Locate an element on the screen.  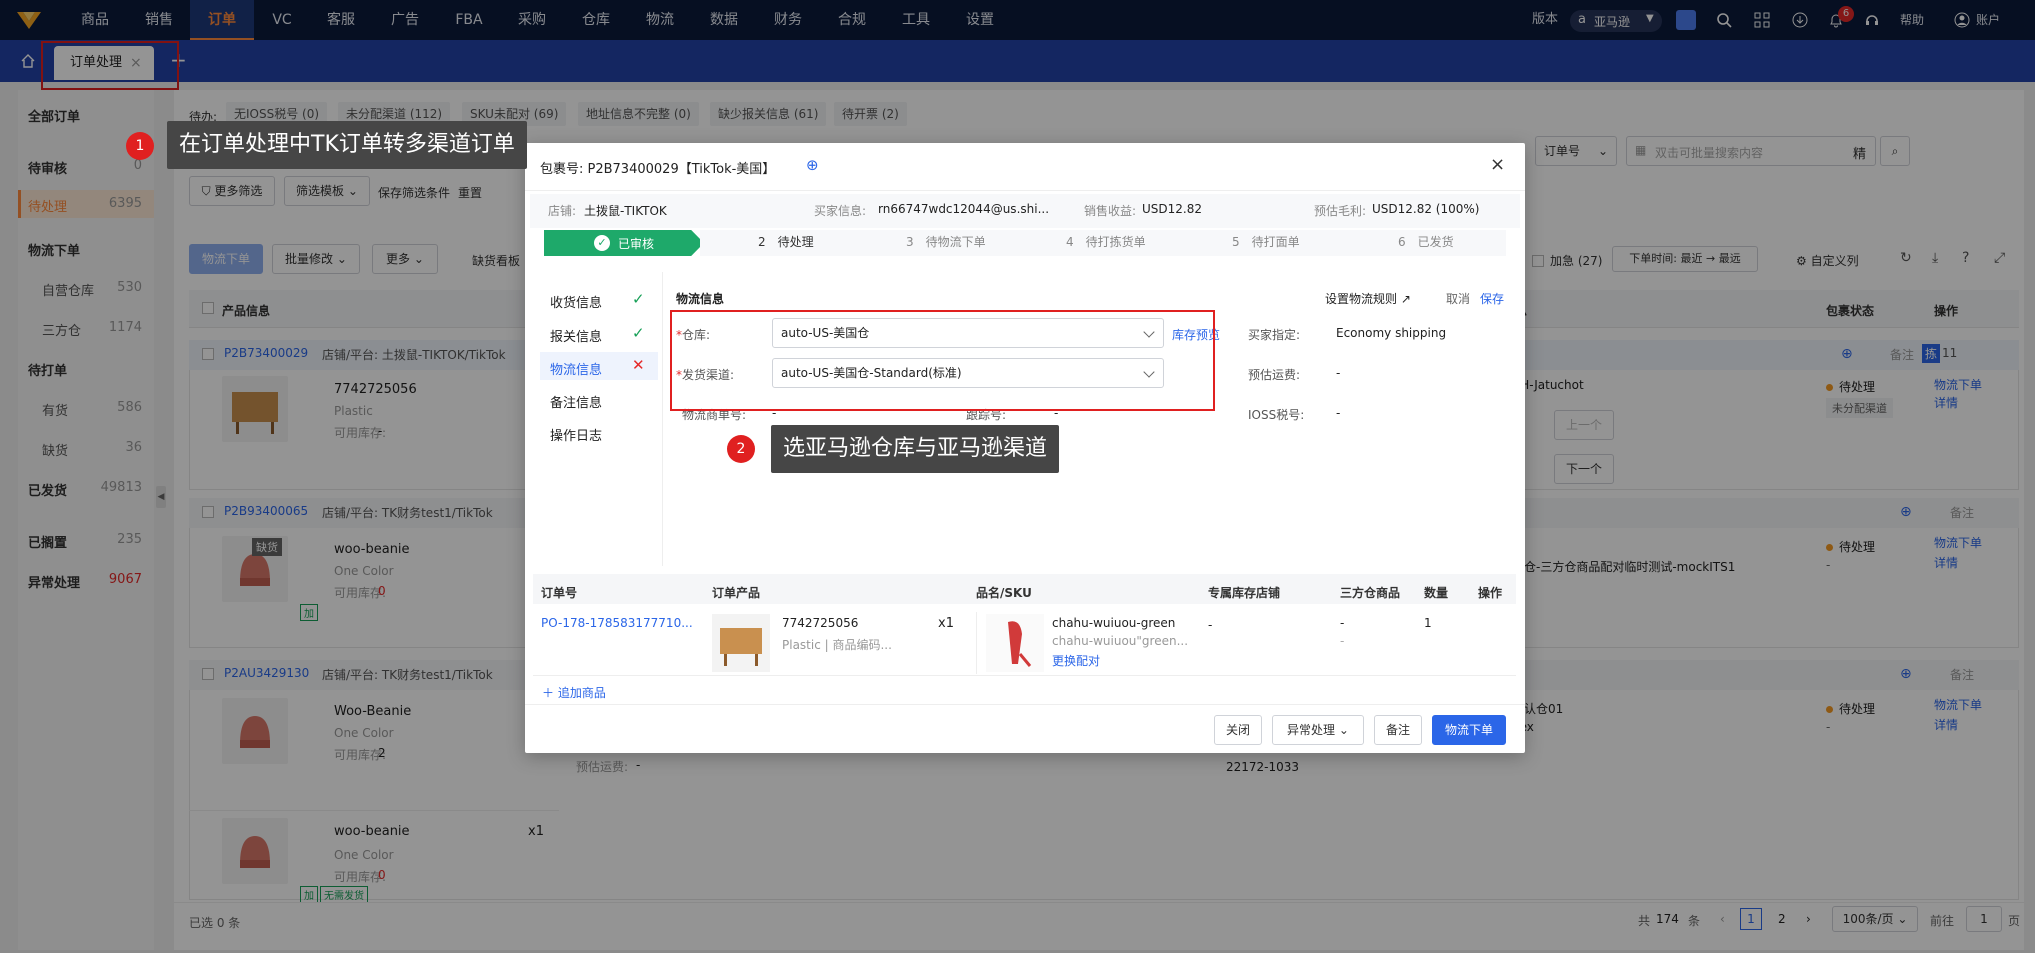
col-sku: 品名/SKU is located at coordinates (1004, 593).